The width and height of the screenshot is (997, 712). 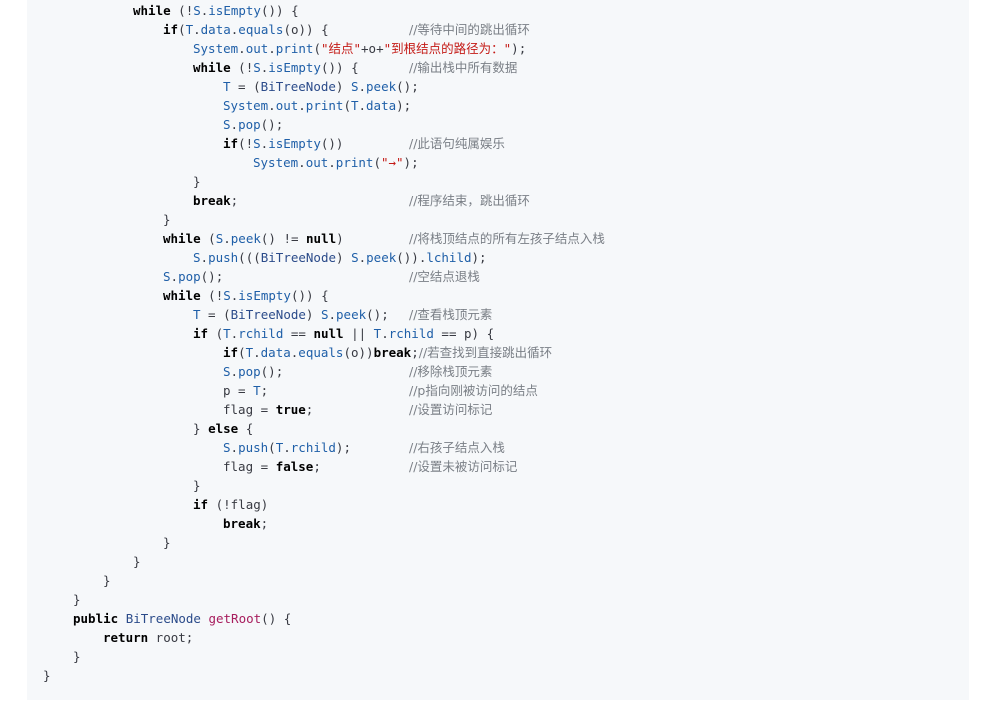 What do you see at coordinates (343, 86) in the screenshot?
I see `code-token: )` at bounding box center [343, 86].